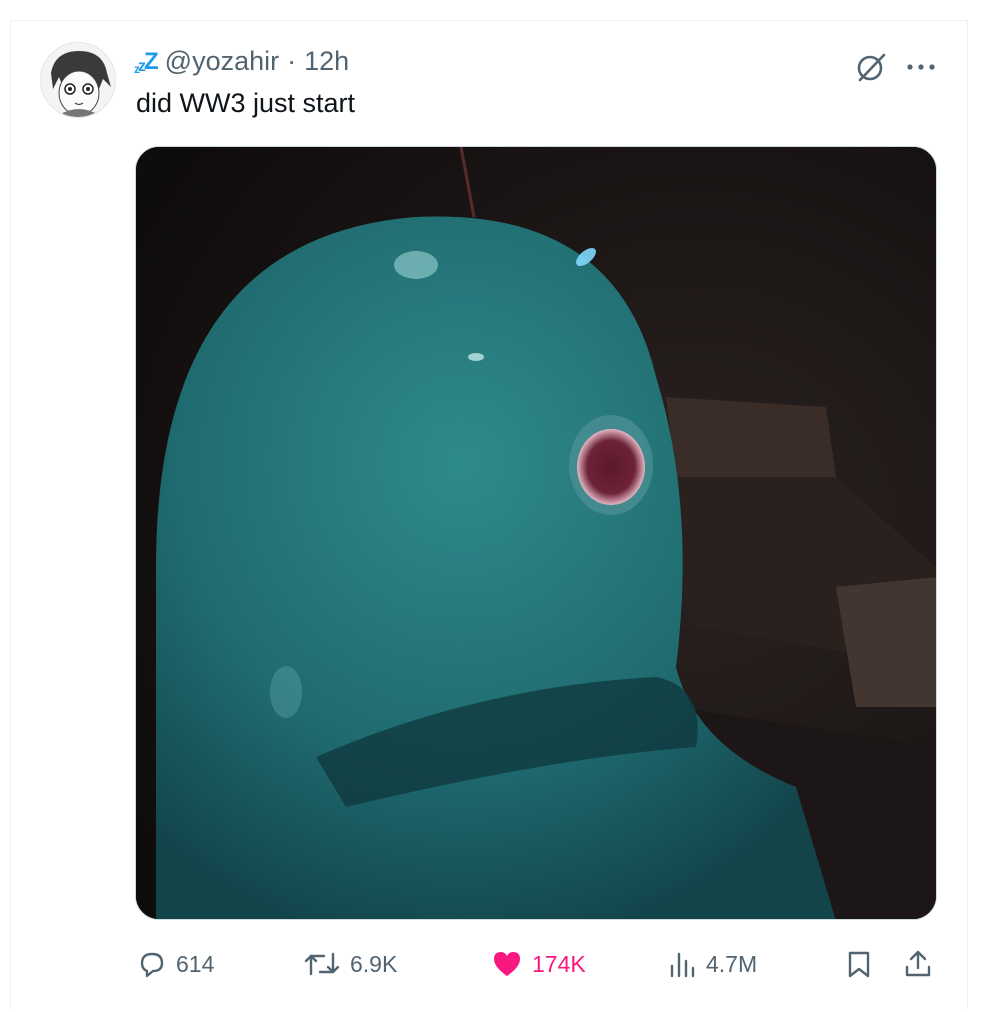 Image resolution: width=988 pixels, height=1012 pixels. What do you see at coordinates (195, 963) in the screenshot?
I see `reply-count: 614` at bounding box center [195, 963].